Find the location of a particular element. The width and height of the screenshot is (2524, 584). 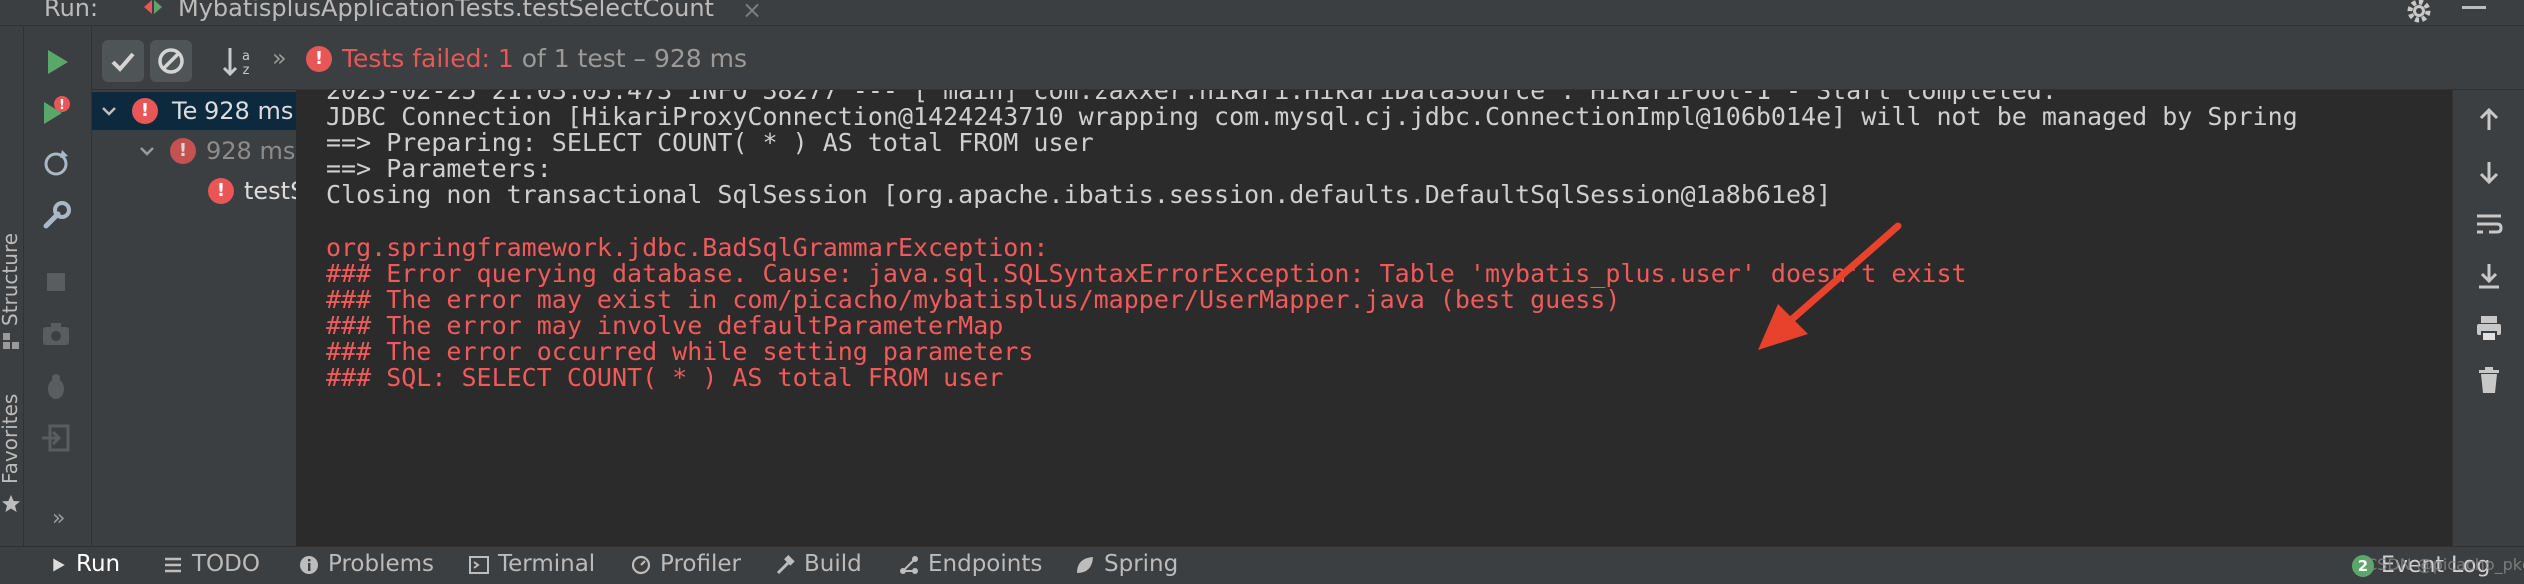

tree-row-label: Te is located at coordinates (185, 111).